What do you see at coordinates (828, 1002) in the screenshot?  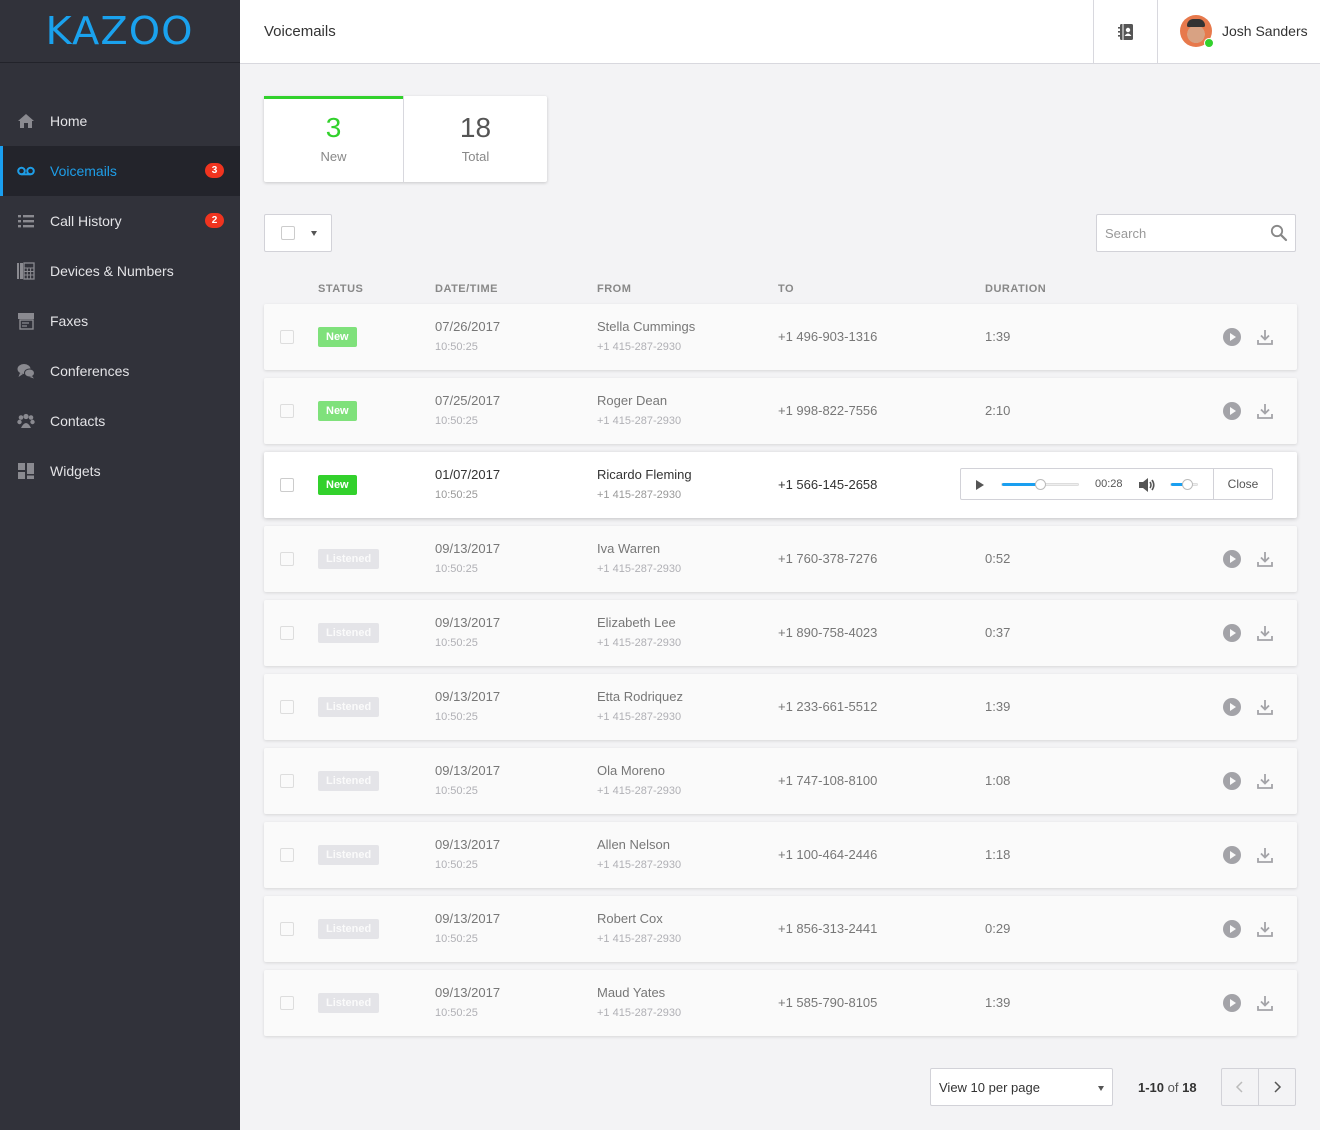 I see `to-number: +1 585-790-8105` at bounding box center [828, 1002].